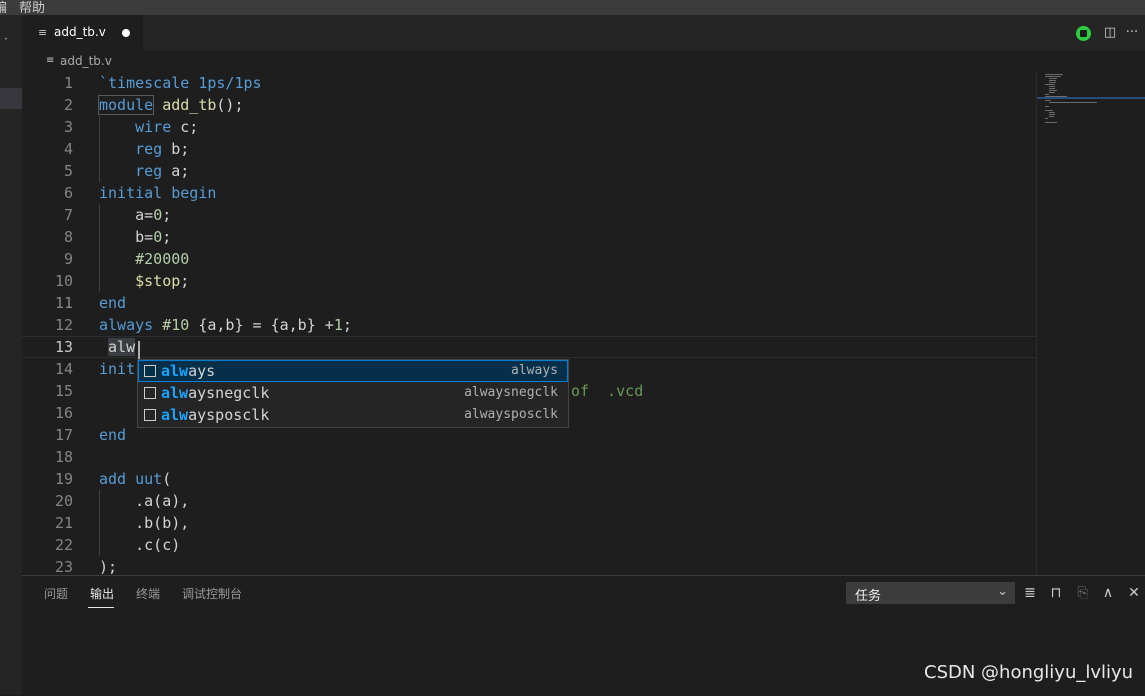 The image size is (1145, 696). What do you see at coordinates (170, 105) in the screenshot?
I see `code-text: module add_tb();` at bounding box center [170, 105].